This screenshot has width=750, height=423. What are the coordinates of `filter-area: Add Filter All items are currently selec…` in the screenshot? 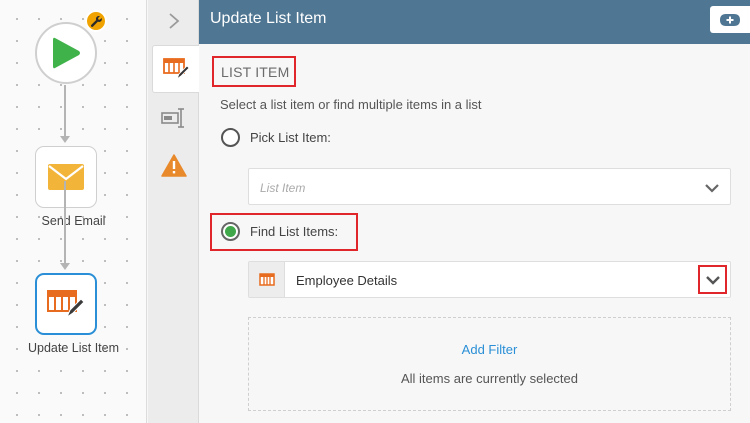 It's located at (489, 364).